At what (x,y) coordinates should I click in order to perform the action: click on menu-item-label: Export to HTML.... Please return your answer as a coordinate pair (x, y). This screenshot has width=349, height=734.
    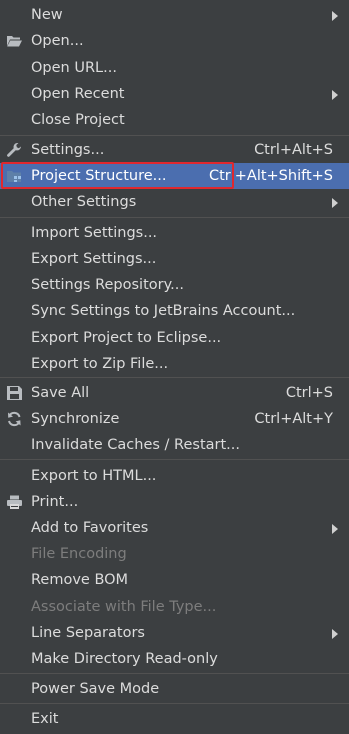
    Looking at the image, I should click on (94, 476).